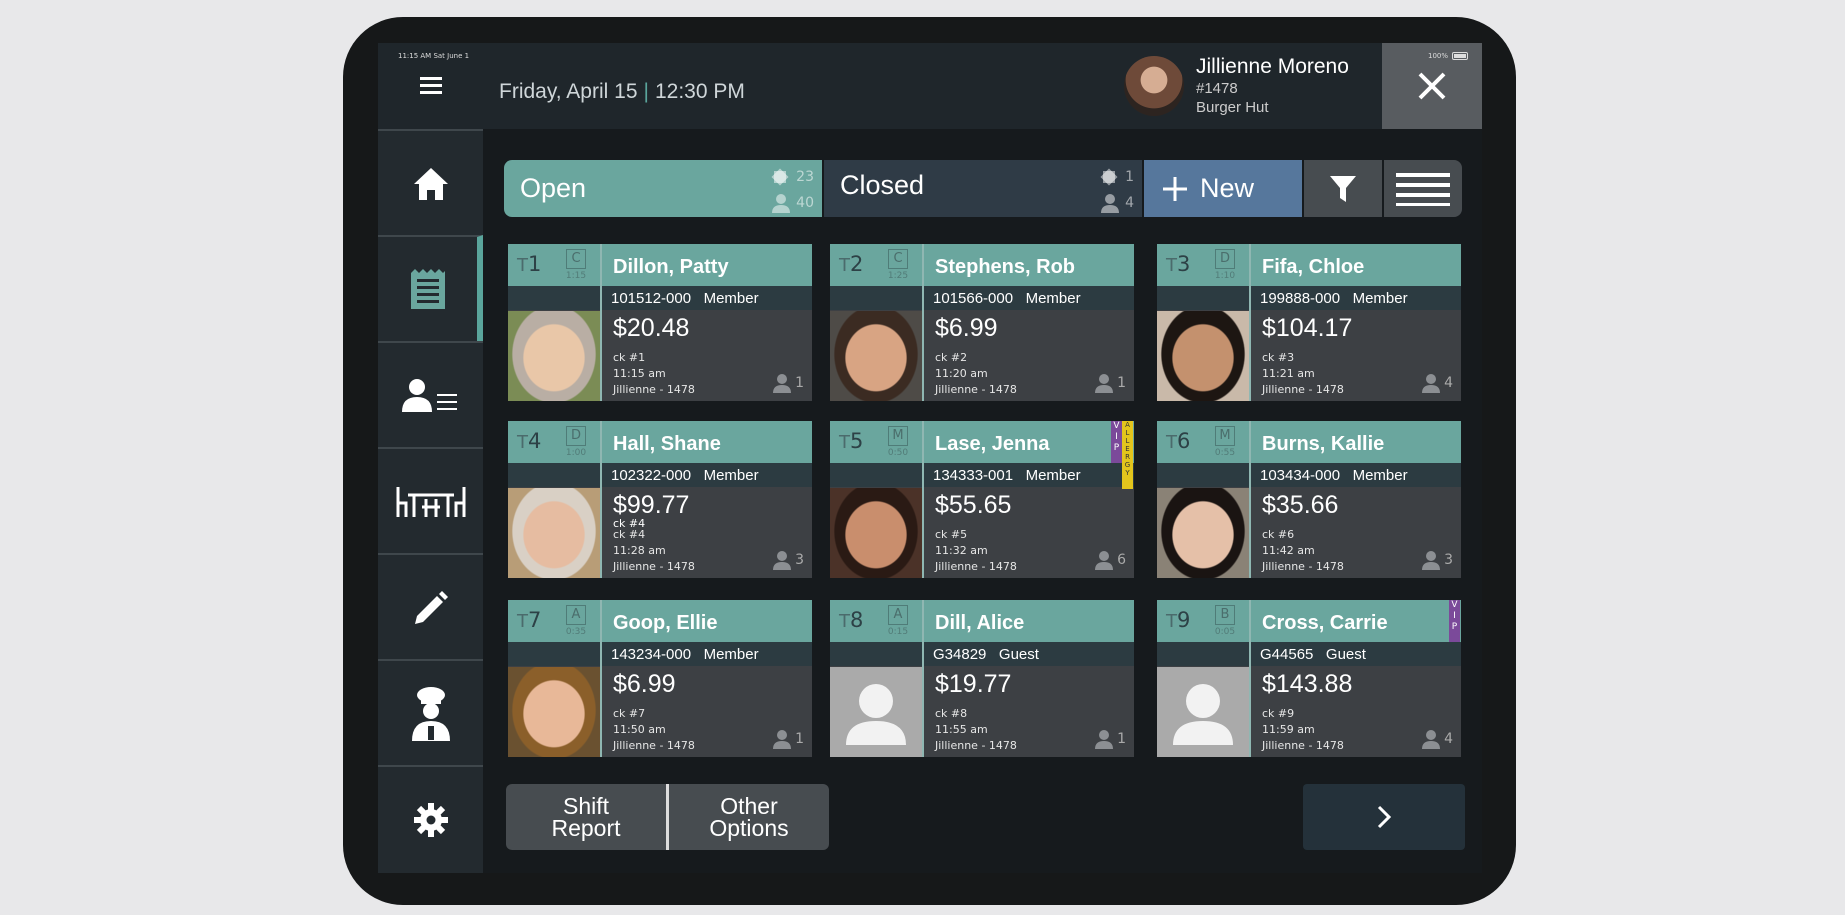 The height and width of the screenshot is (915, 1845). Describe the element at coordinates (966, 328) in the screenshot. I see `check-amount: $6.99` at that location.